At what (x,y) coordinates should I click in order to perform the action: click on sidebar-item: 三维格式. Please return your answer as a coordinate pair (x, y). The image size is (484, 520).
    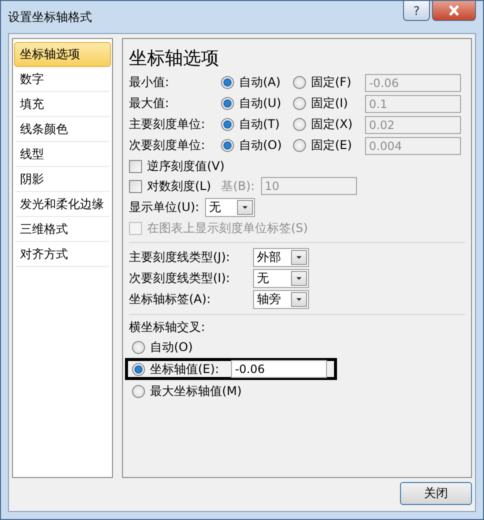
    Looking at the image, I should click on (62, 229).